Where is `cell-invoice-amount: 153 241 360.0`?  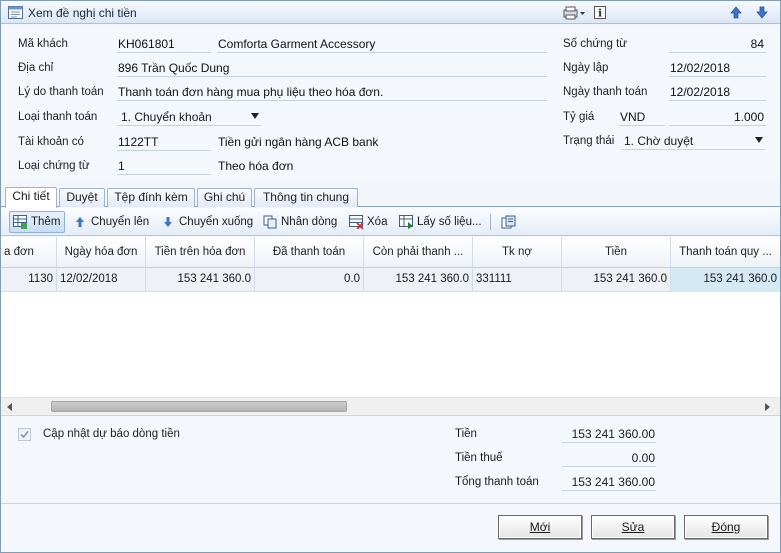
cell-invoice-amount: 153 241 360.0 is located at coordinates (200, 280).